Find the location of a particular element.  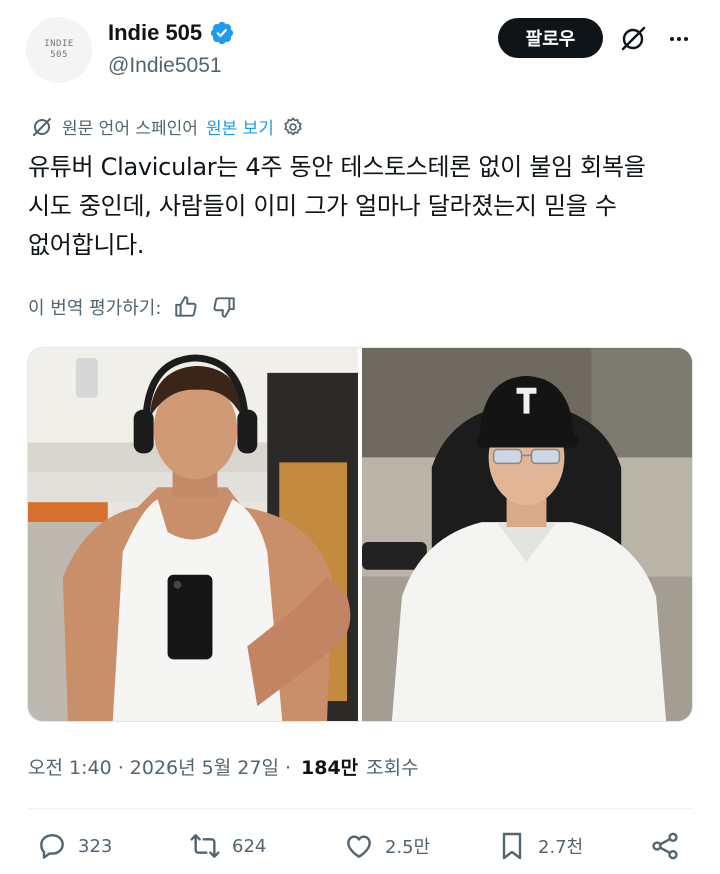

reply-count: 323 is located at coordinates (95, 846).